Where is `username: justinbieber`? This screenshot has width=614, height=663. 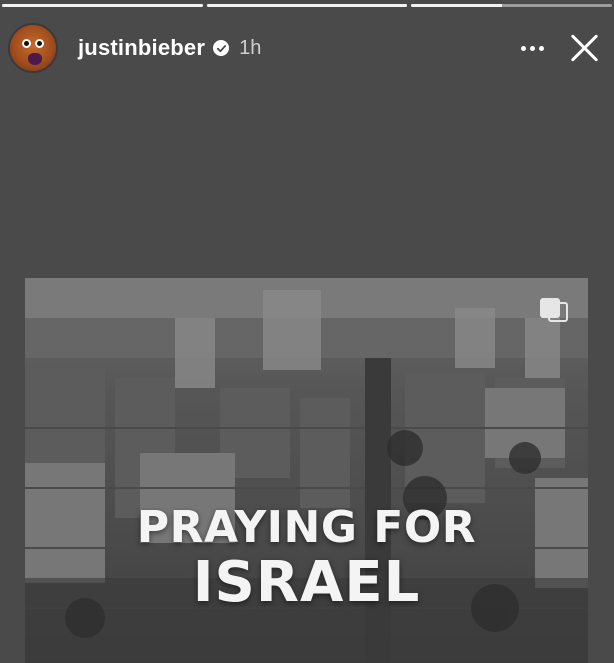
username: justinbieber is located at coordinates (141, 48).